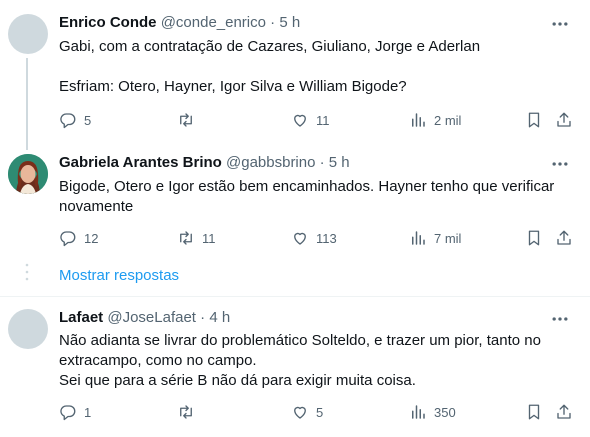  What do you see at coordinates (119, 276) in the screenshot?
I see `show-replies-link: Mostrar respostas` at bounding box center [119, 276].